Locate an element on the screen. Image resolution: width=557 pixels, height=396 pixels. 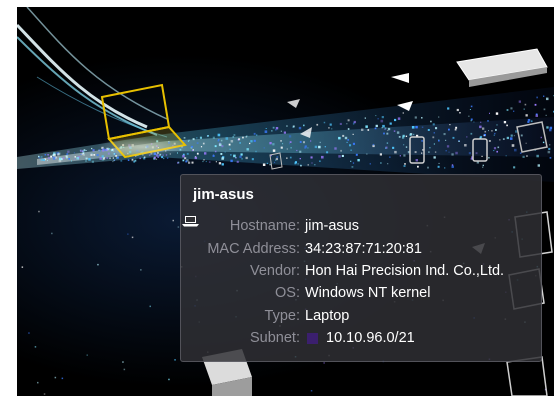
type-value-wrap: Laptop is located at coordinates (266, 270).